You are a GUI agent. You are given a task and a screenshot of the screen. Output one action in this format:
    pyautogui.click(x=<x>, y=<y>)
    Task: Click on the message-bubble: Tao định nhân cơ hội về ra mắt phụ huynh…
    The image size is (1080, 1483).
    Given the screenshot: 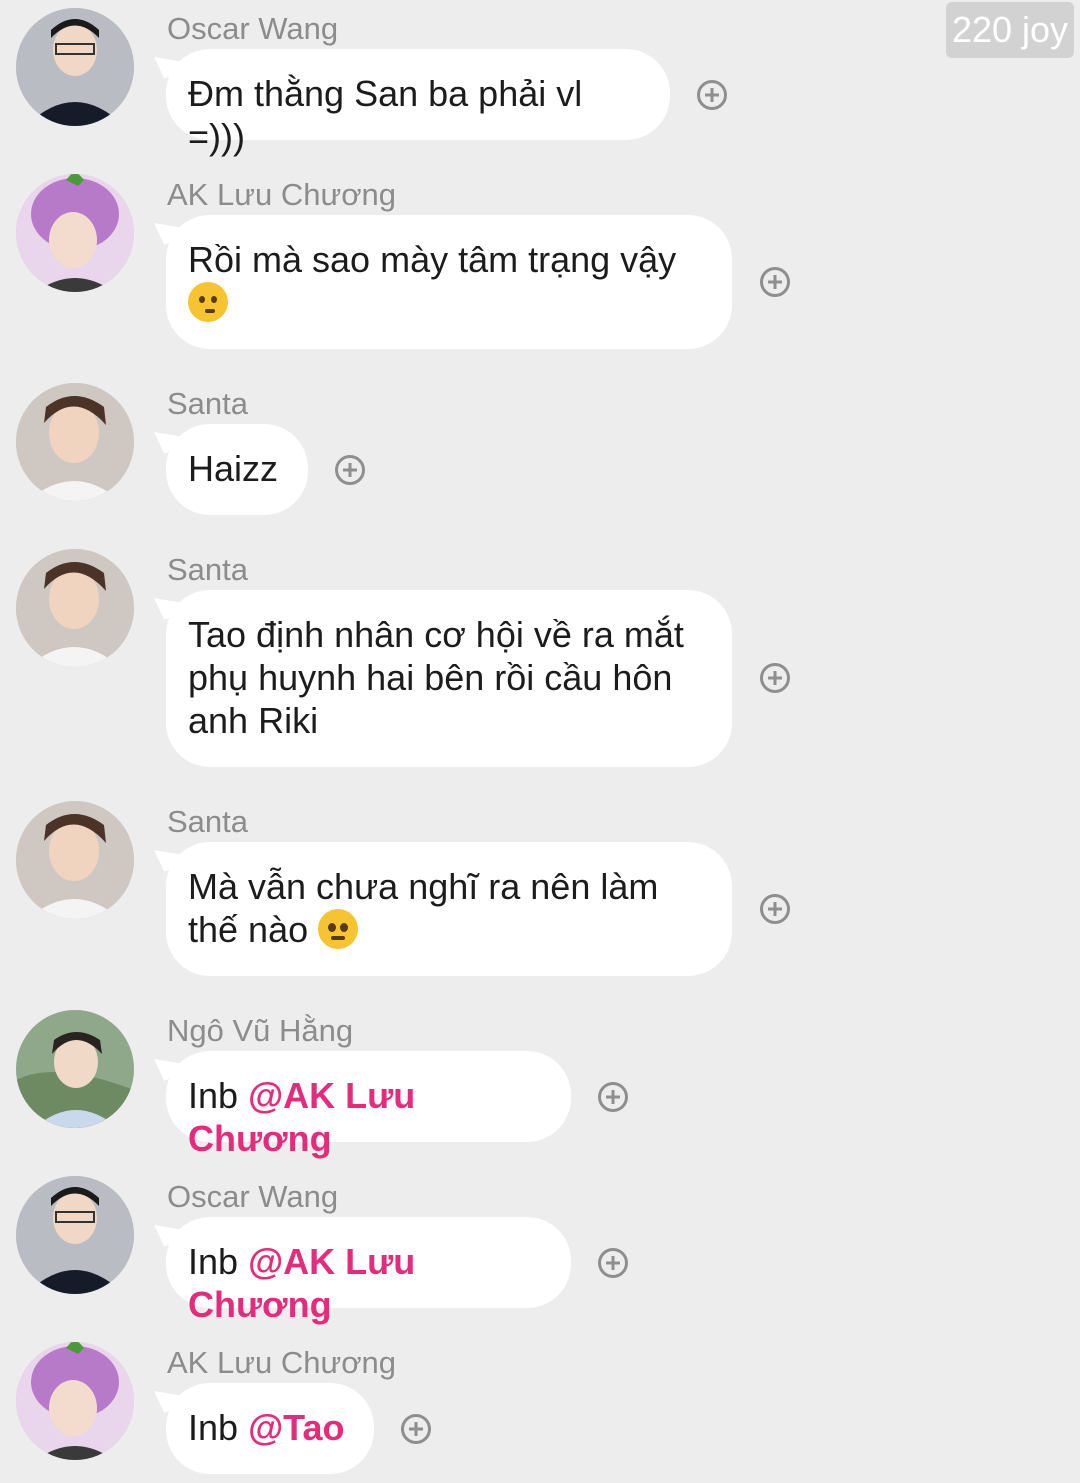 What is the action you would take?
    pyautogui.click(x=449, y=678)
    